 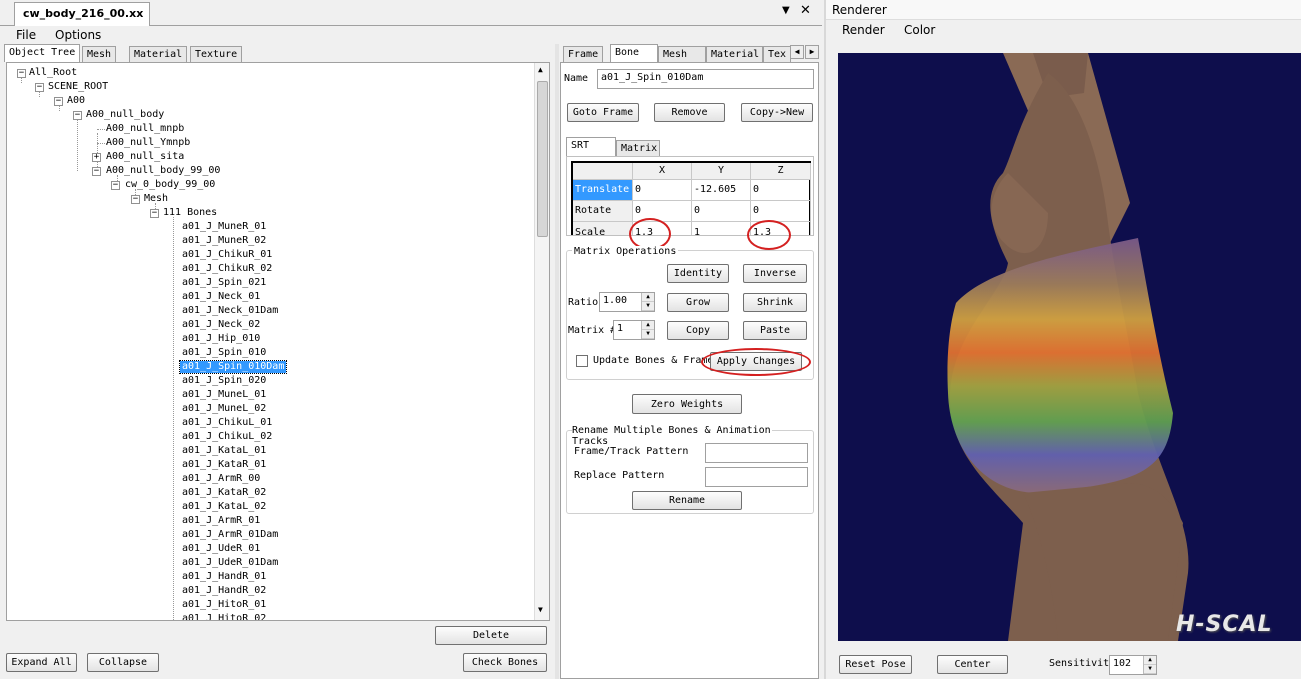 I want to click on tree-node: a01_J_KataL_02, so click(x=224, y=507).